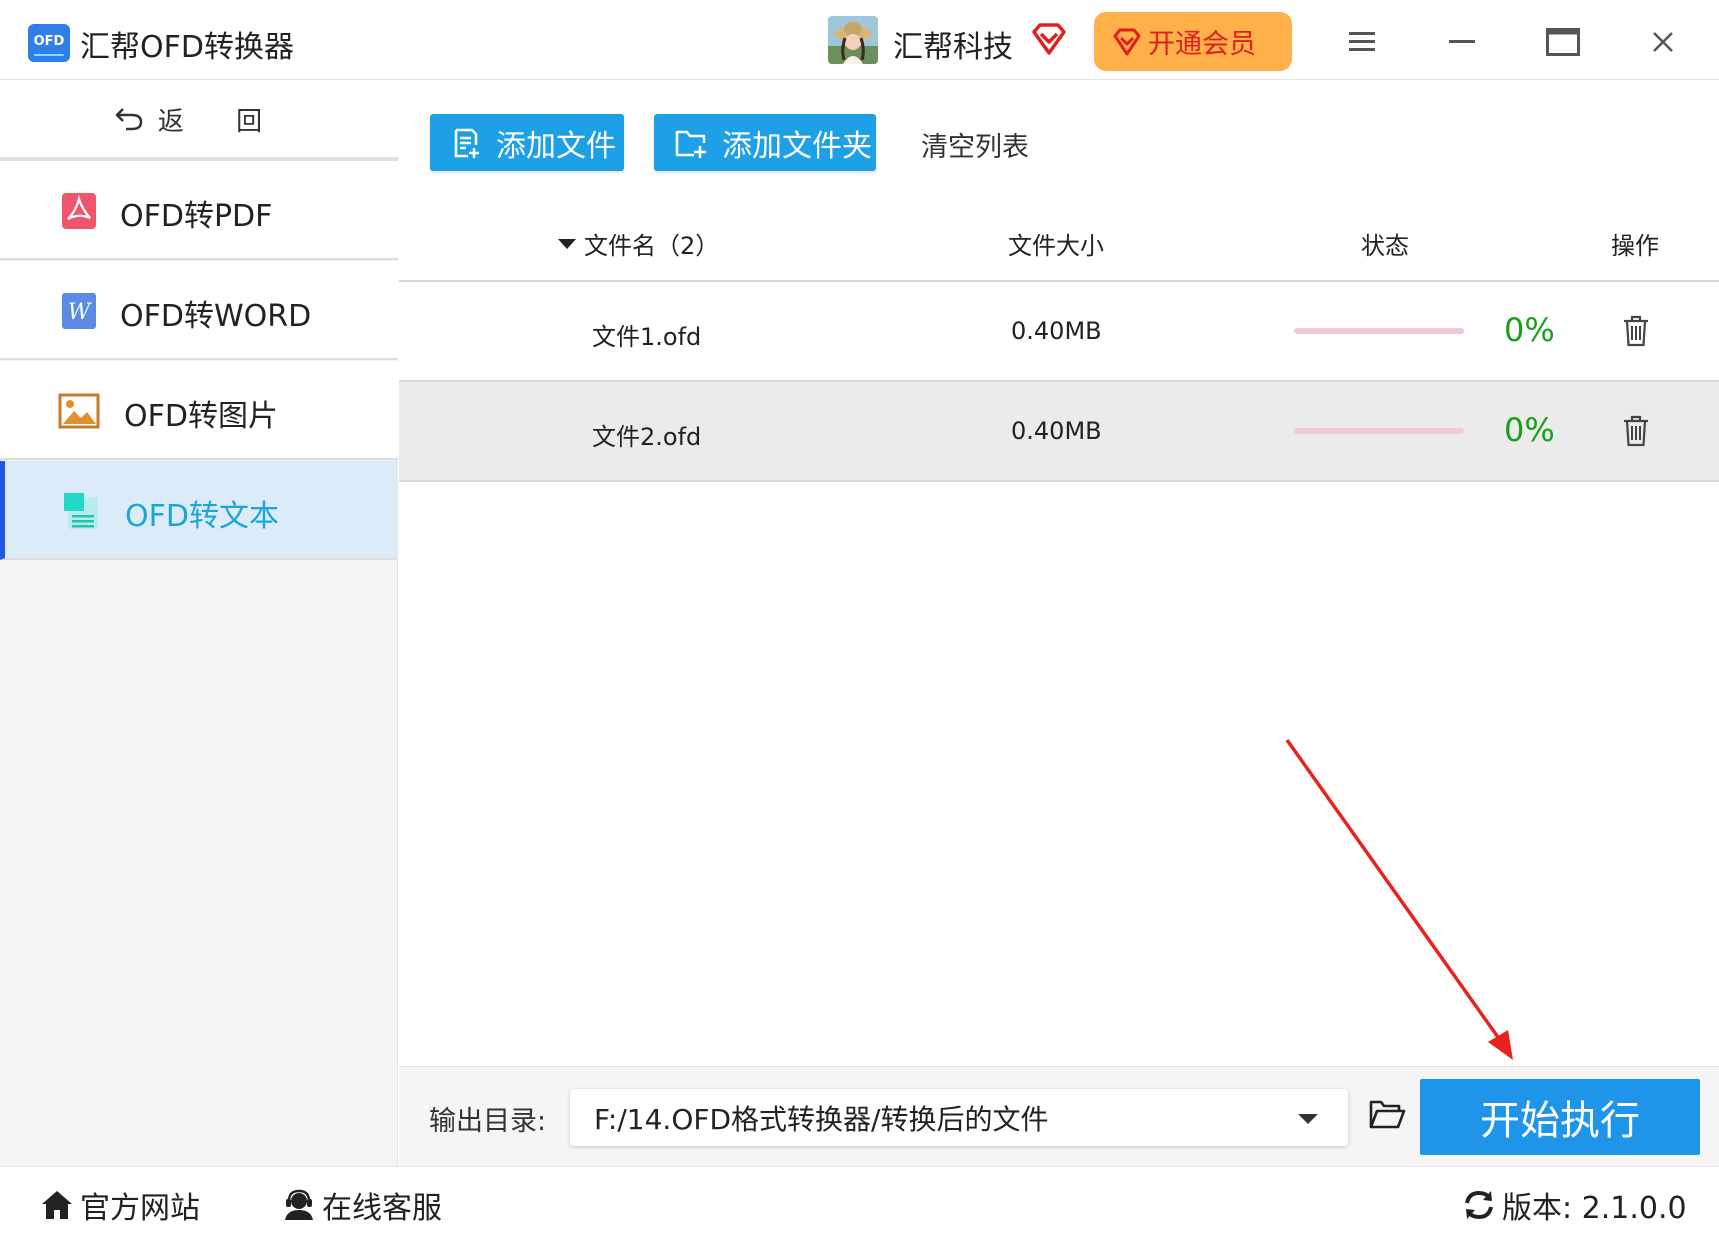  I want to click on menu-button, so click(1363, 42).